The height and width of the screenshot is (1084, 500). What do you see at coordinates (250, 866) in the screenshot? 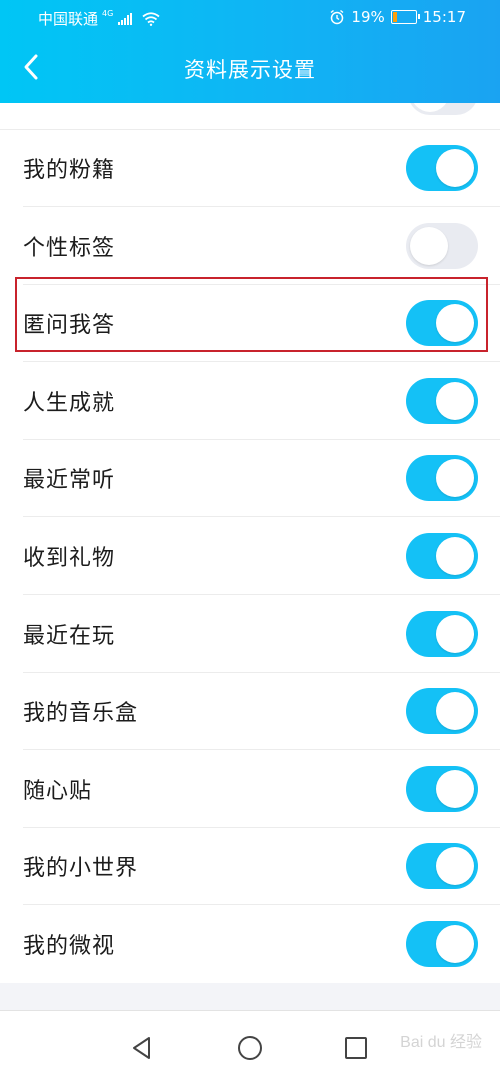
I see `setting-row: 我的小世界` at bounding box center [250, 866].